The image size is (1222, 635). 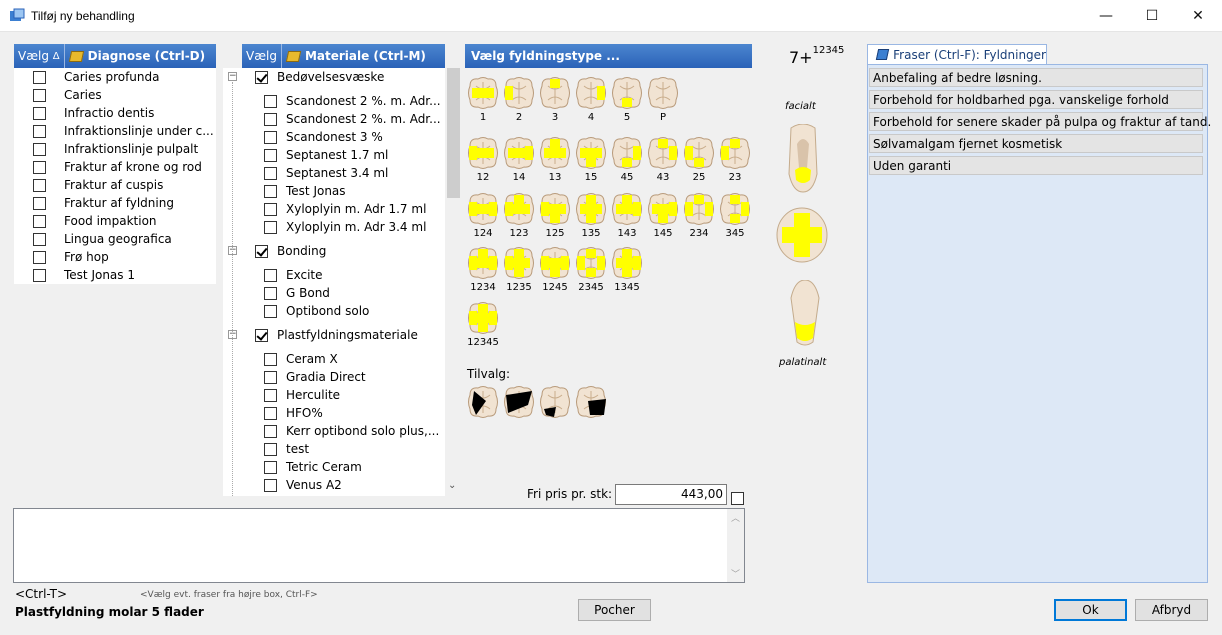 What do you see at coordinates (115, 149) in the screenshot?
I see `diagnose-list-item: Infraktionslinje pulpalt` at bounding box center [115, 149].